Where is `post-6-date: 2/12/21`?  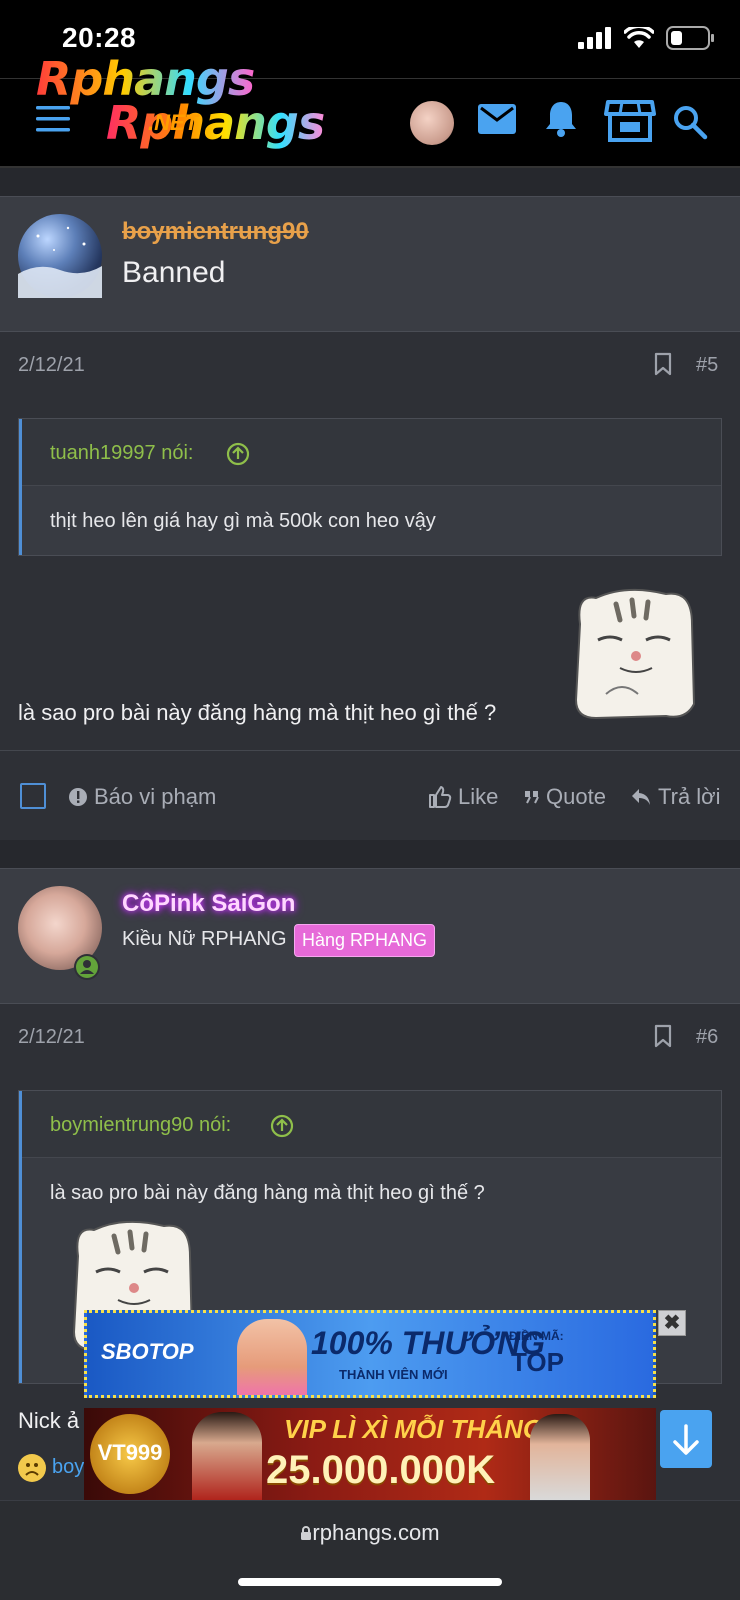
post-6-date: 2/12/21 is located at coordinates (51, 1037).